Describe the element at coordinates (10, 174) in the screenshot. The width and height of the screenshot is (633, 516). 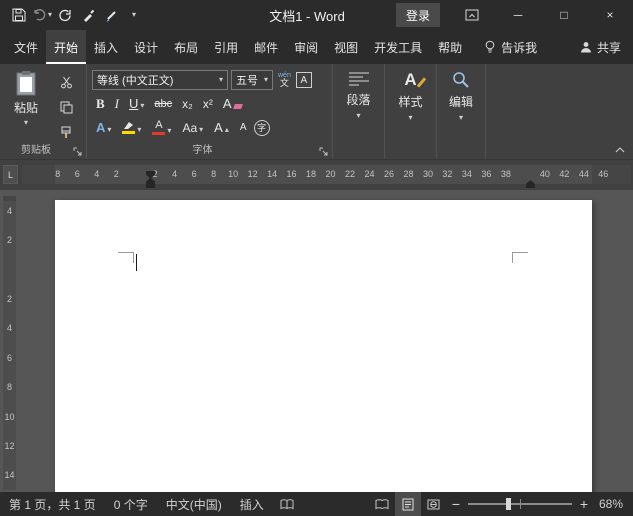
I see `tab-selector: L` at that location.